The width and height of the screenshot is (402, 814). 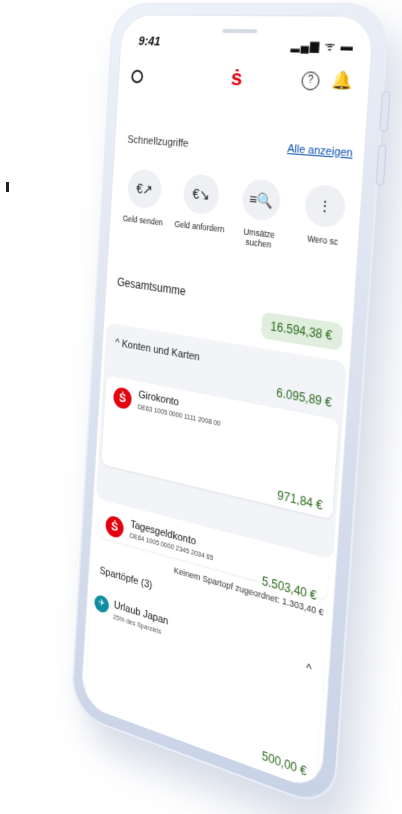 I want to click on quick-wero: ⋮ Wero sc, so click(x=325, y=216).